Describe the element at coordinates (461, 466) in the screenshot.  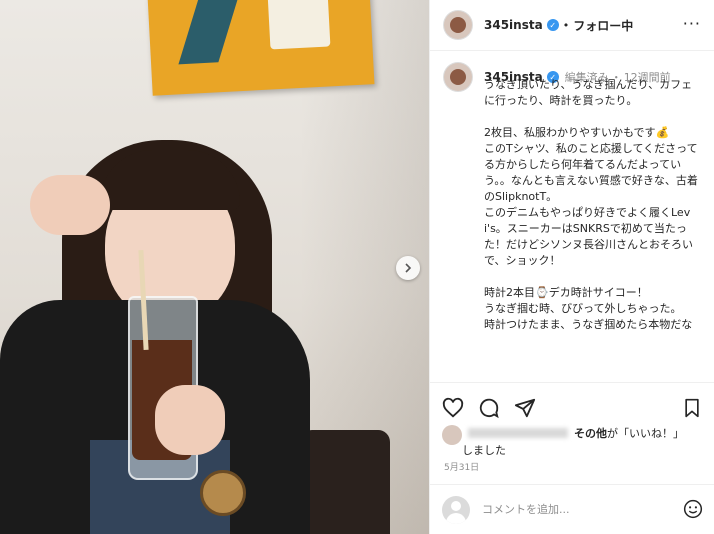
I see `post-date: 5月31日` at that location.